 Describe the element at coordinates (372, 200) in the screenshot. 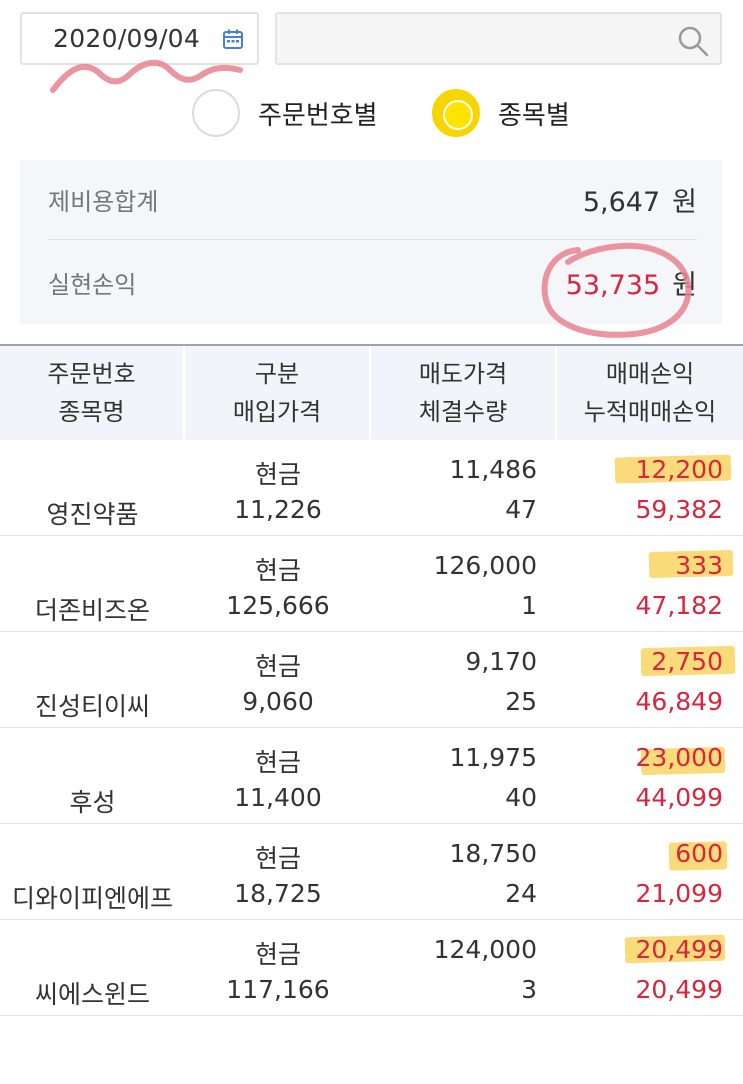

I see `summary-row-fee: 제비용합계 5,647 원` at that location.